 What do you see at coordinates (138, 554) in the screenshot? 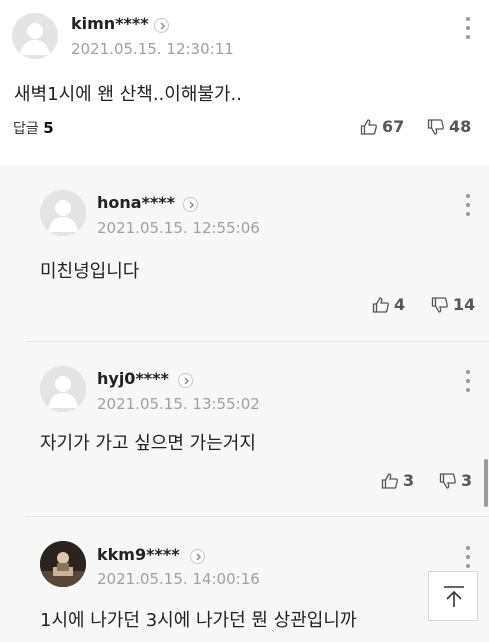
I see `username: kkm9****` at bounding box center [138, 554].